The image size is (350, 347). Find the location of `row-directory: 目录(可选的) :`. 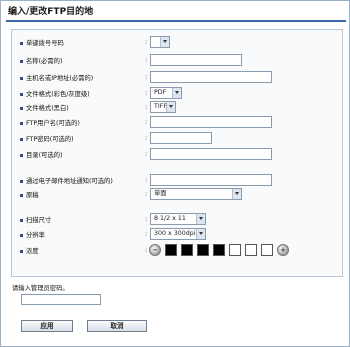

row-directory: 目录(可选的) : is located at coordinates (177, 154).